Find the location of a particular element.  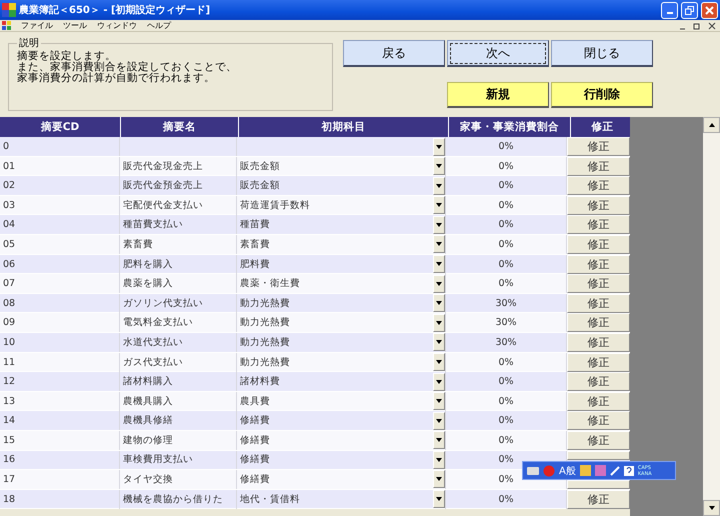

pen-icon is located at coordinates (615, 471).